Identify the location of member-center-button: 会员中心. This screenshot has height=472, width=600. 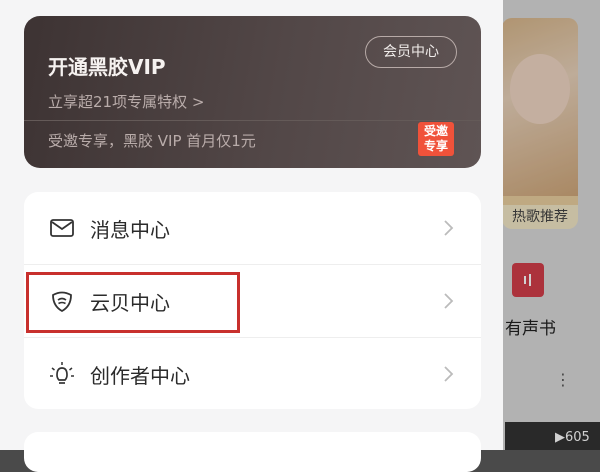
(411, 52).